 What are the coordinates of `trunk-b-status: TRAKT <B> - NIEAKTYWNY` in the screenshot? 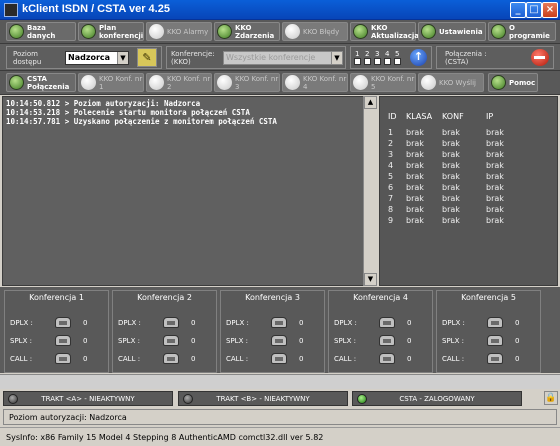 It's located at (263, 398).